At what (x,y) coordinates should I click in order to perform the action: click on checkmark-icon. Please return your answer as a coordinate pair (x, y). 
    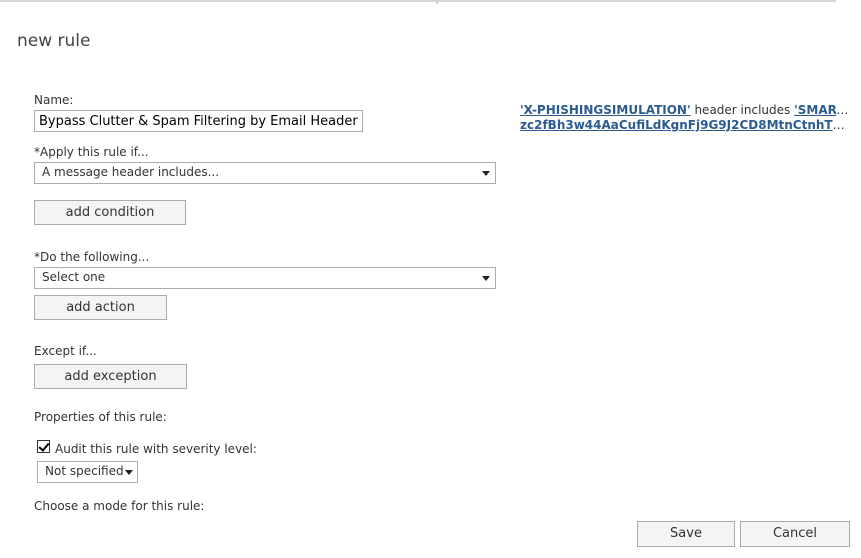
    Looking at the image, I should click on (44, 446).